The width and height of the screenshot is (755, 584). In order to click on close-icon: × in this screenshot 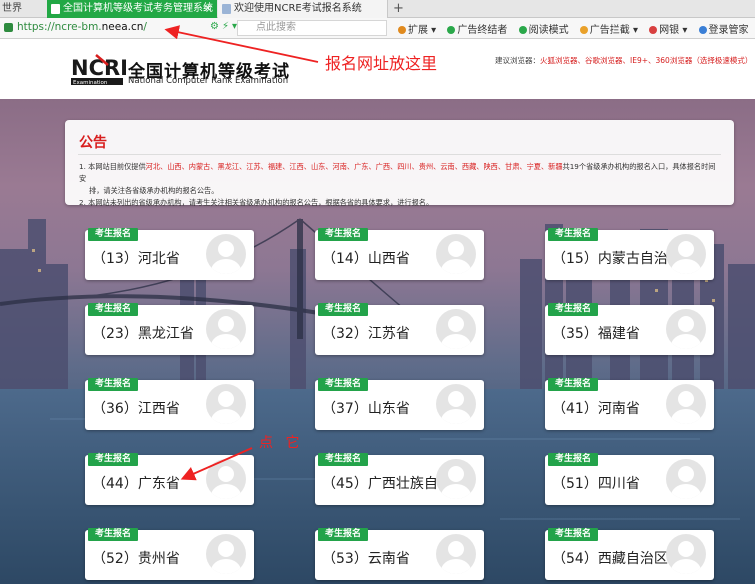, I will do `click(208, 9)`.